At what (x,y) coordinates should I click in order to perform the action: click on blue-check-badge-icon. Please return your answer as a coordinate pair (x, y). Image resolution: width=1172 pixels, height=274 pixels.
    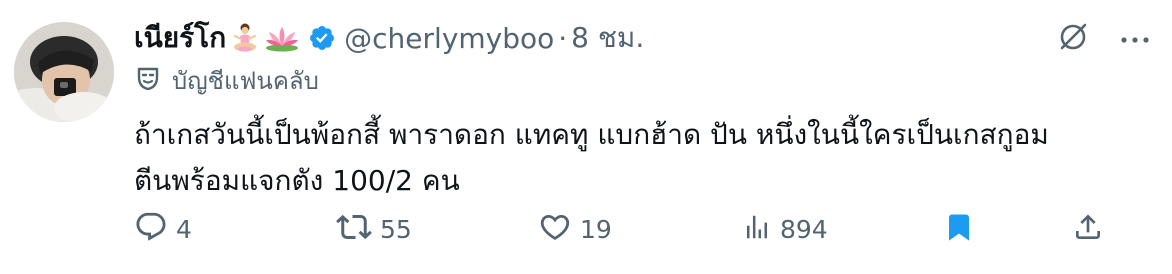
    Looking at the image, I should click on (322, 38).